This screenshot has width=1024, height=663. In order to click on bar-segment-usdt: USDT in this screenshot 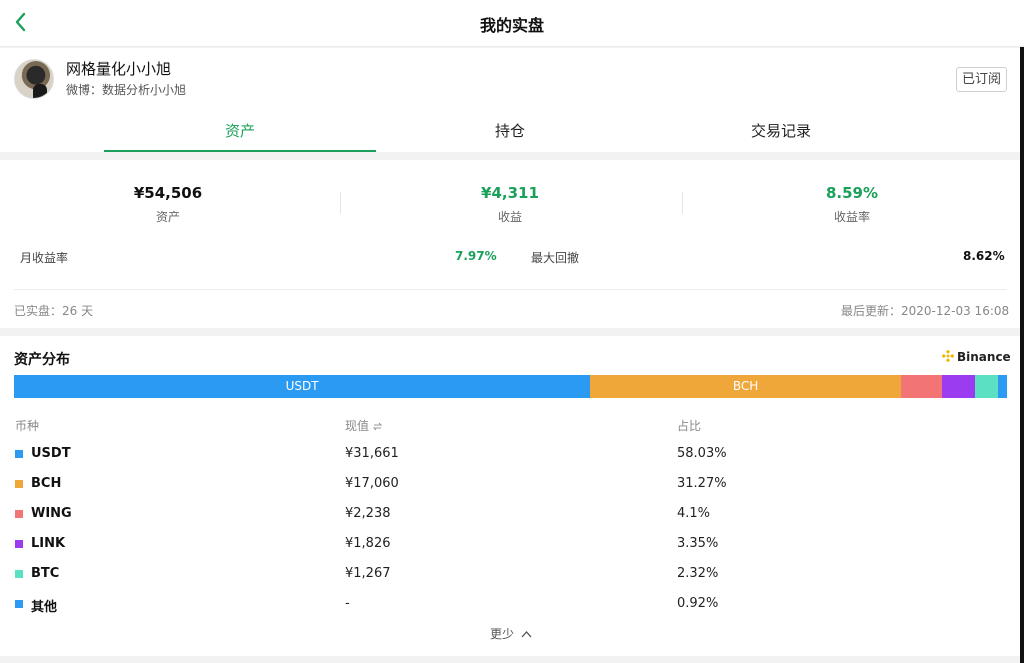, I will do `click(302, 386)`.